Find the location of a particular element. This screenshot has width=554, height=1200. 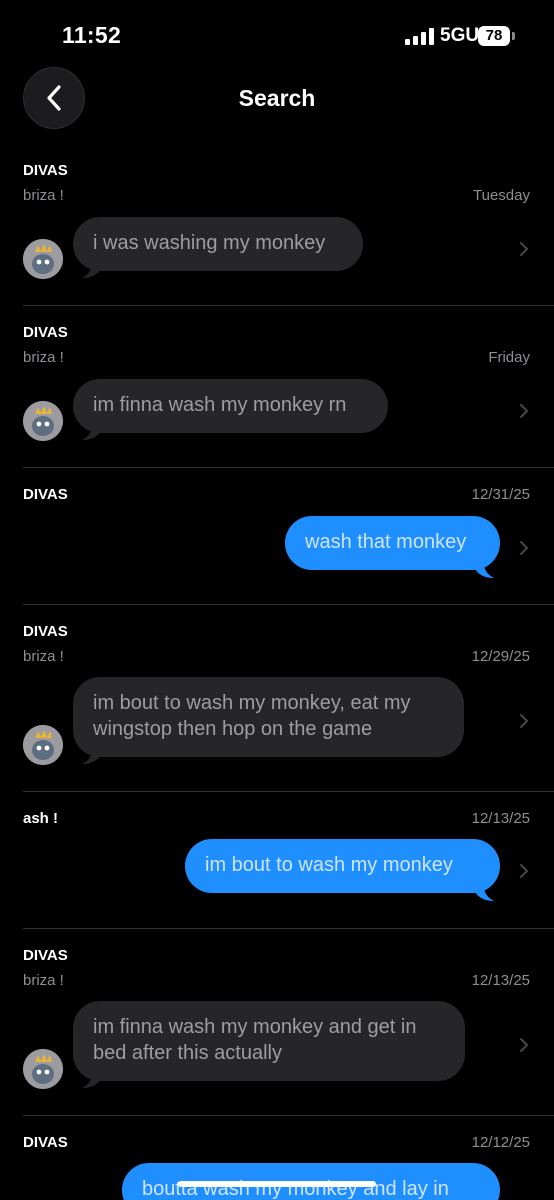

message-bubble: im finna wash my monkey rn is located at coordinates (230, 406).